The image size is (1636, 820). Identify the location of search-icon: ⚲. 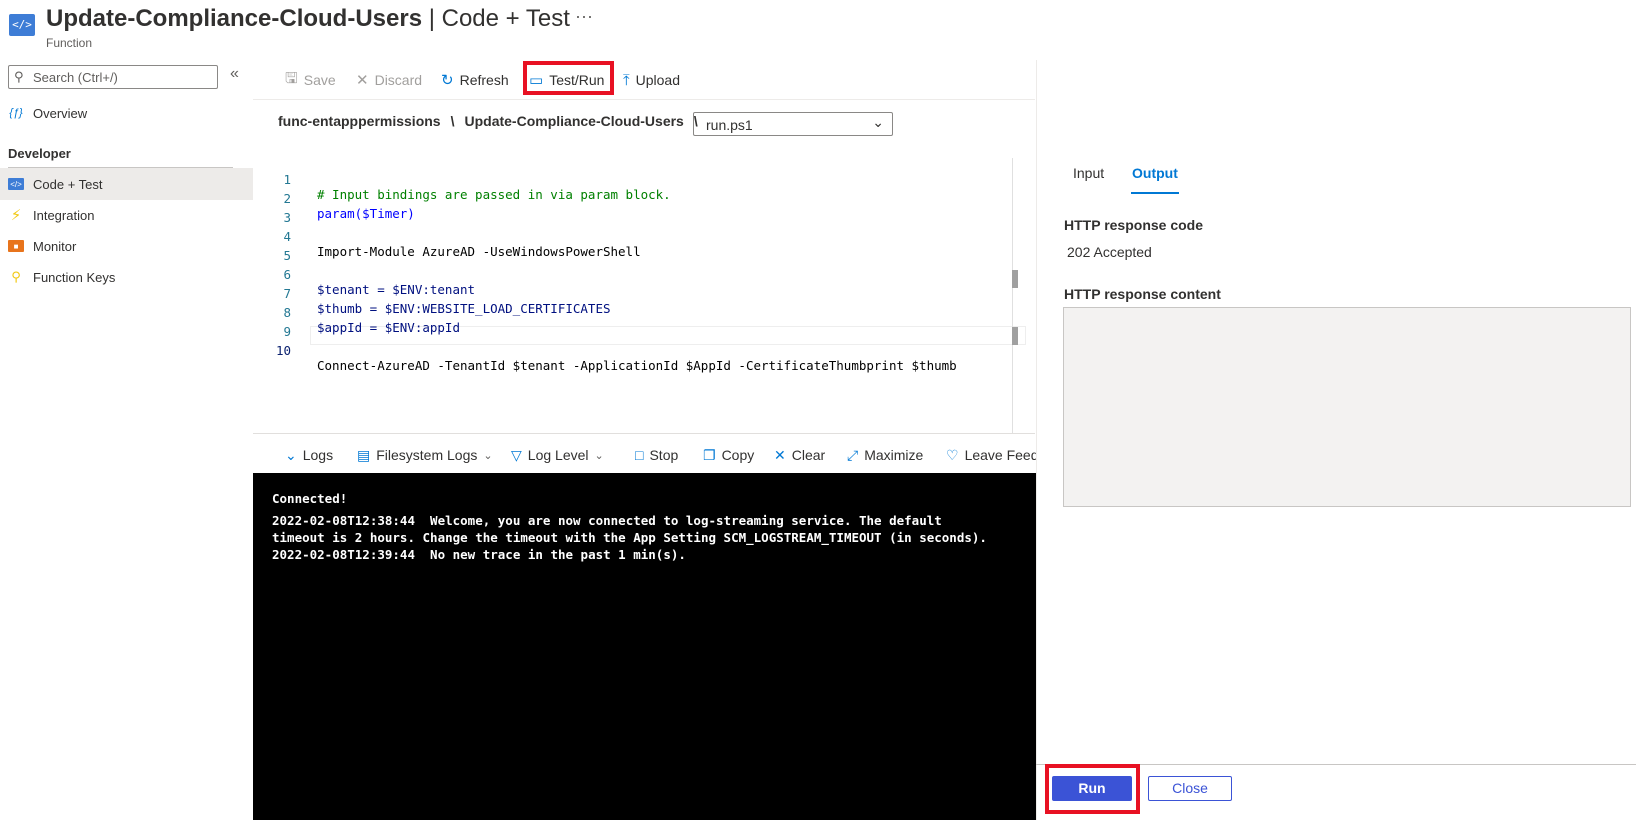
(19, 76).